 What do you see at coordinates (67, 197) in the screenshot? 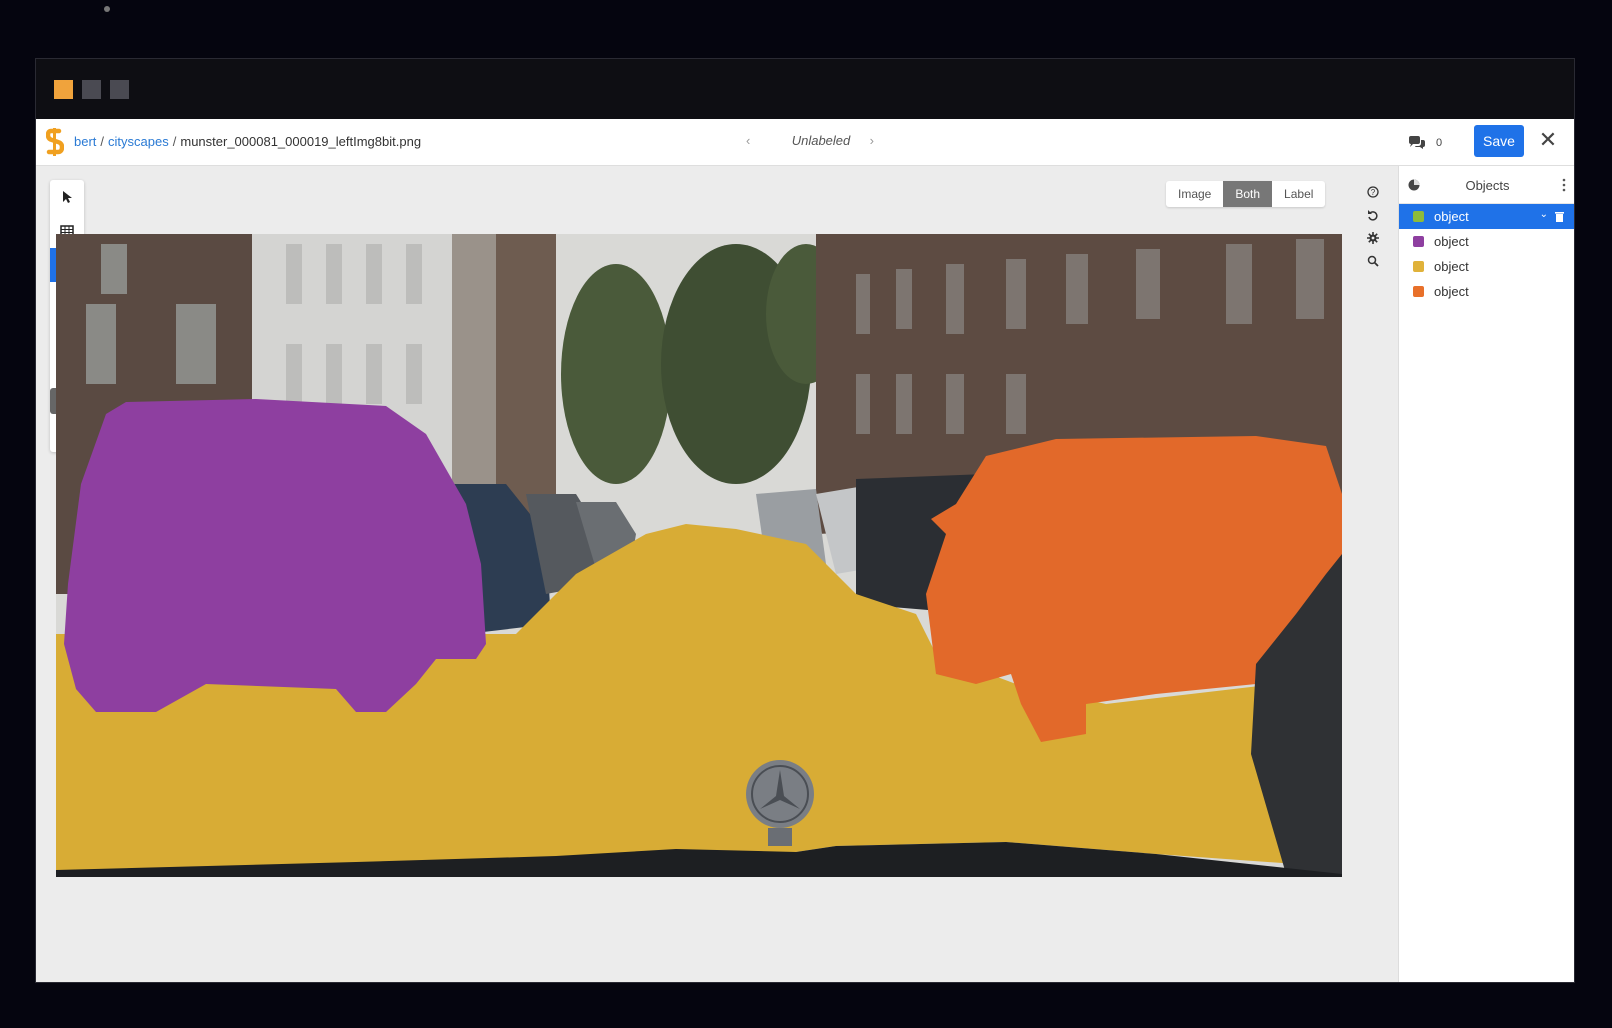
I see `pointer-icon` at bounding box center [67, 197].